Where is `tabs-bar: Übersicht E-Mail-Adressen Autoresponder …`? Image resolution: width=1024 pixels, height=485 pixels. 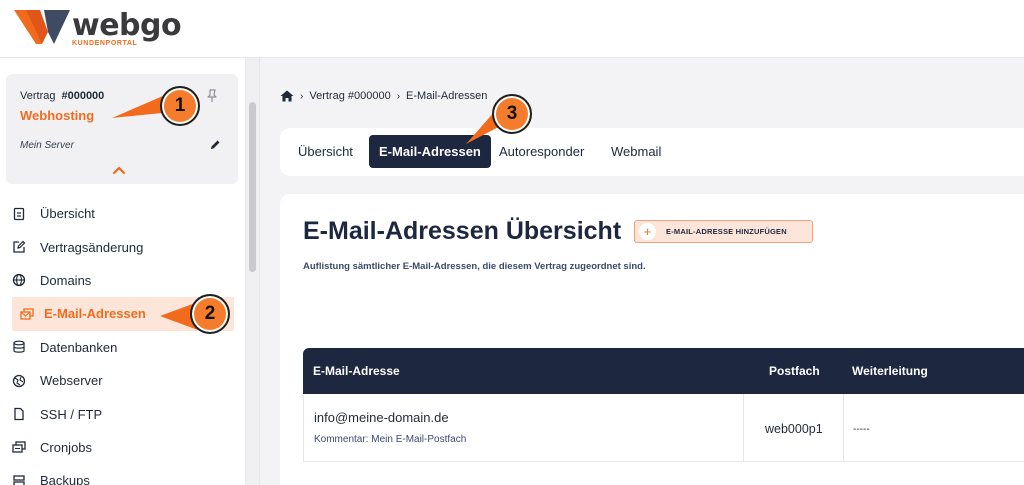
tabs-bar: Übersicht E-Mail-Adressen Autoresponder … is located at coordinates (652, 152).